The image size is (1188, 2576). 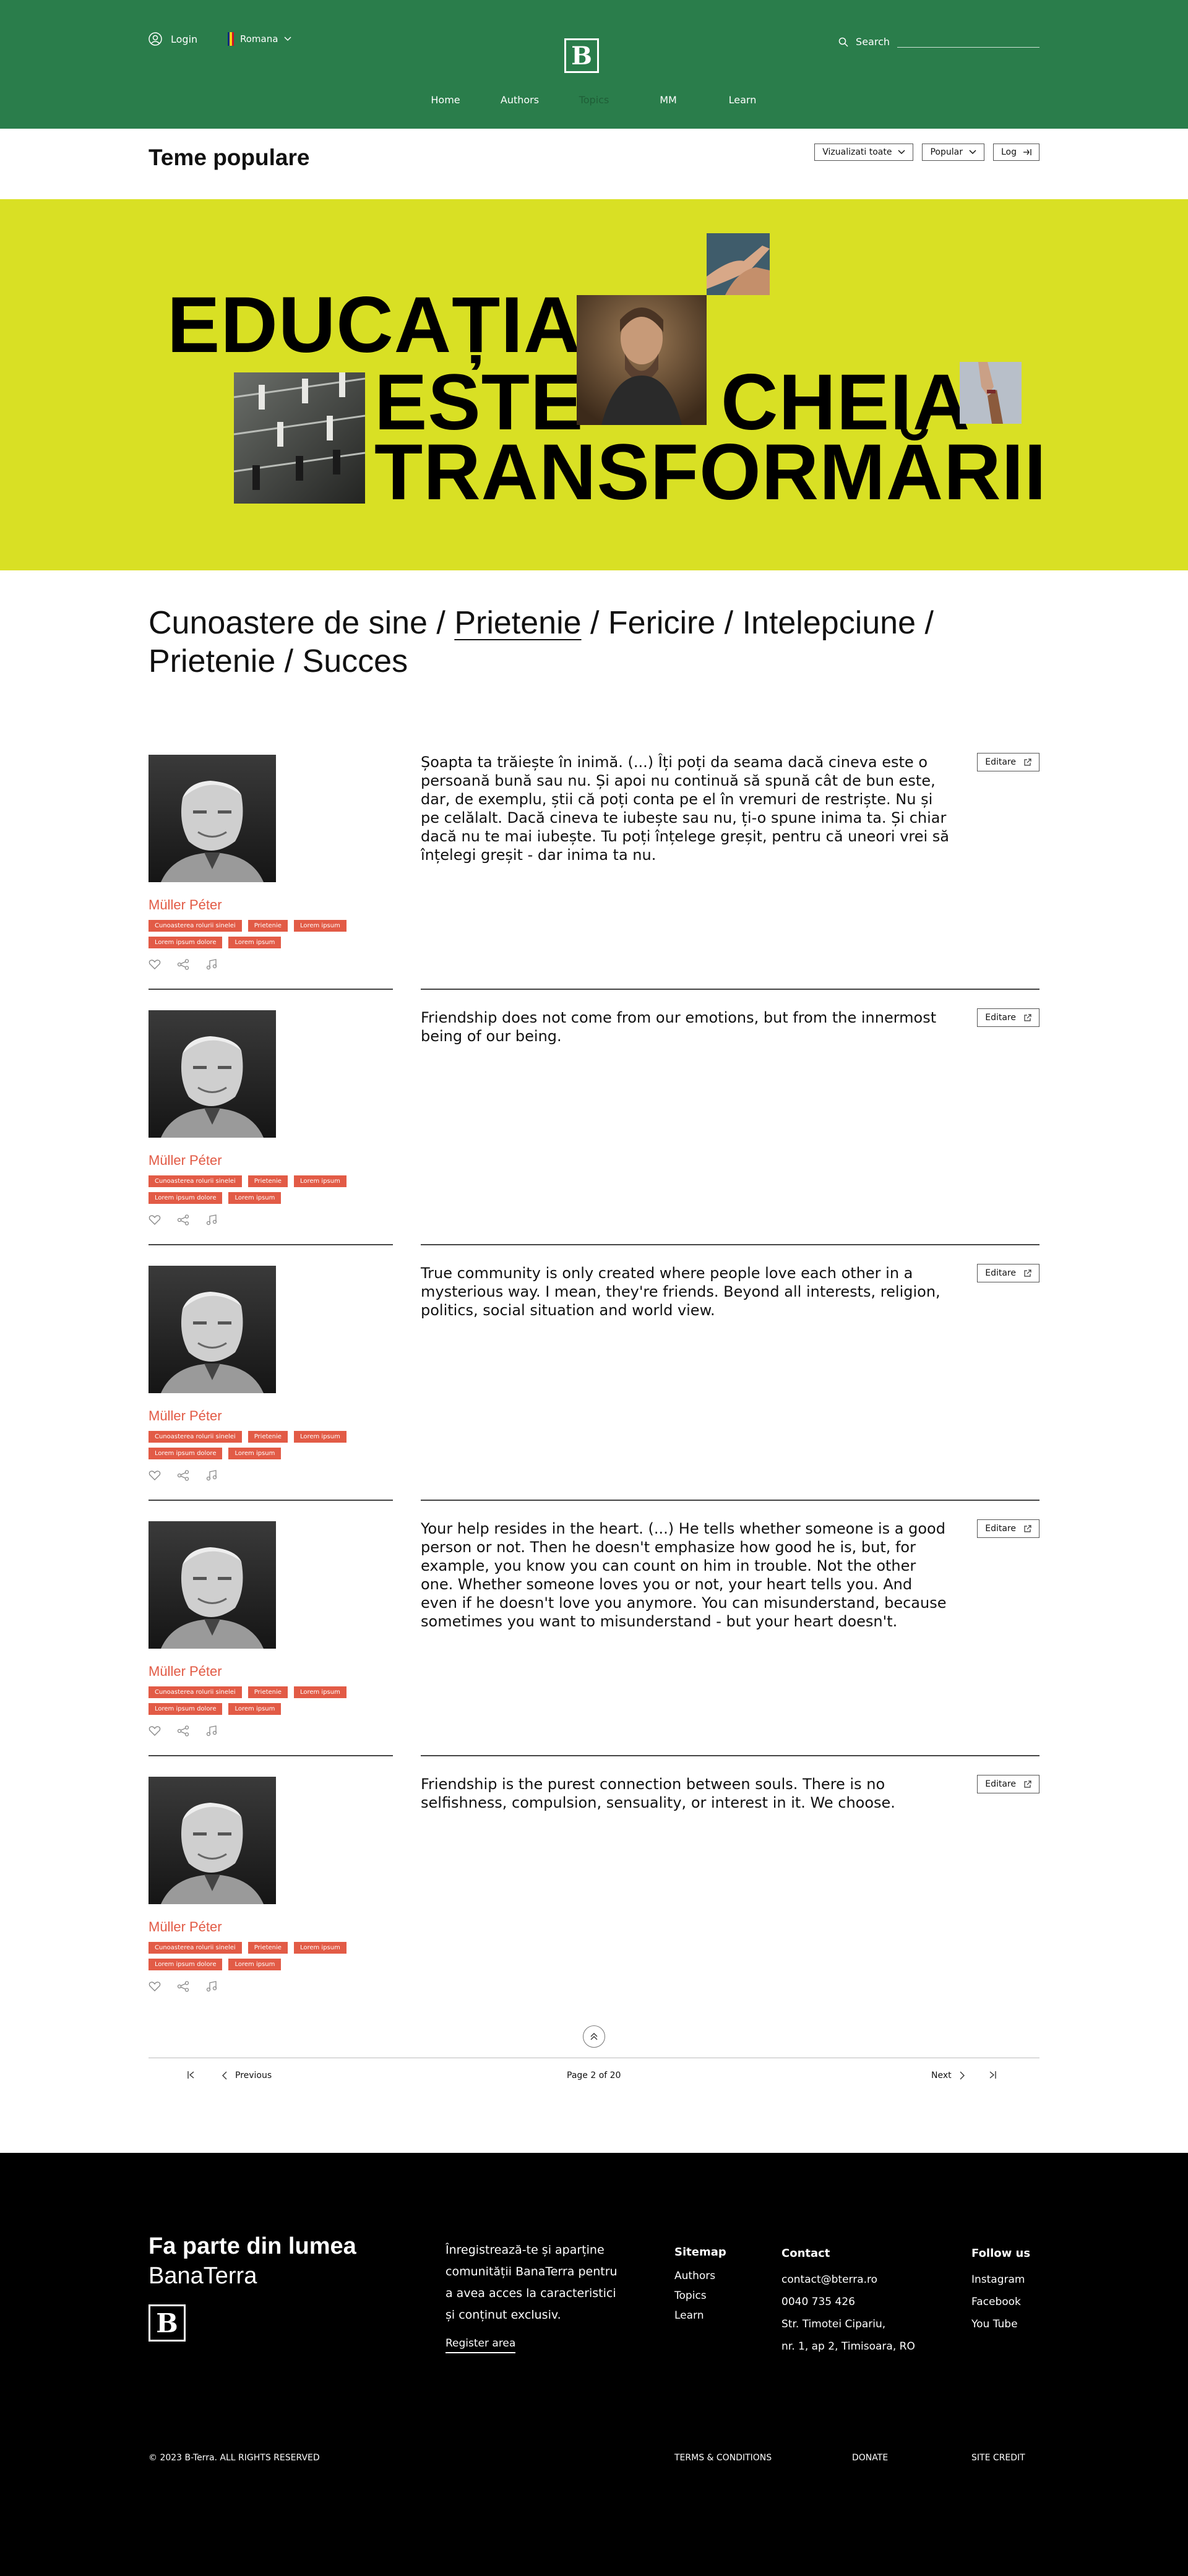 I want to click on site-logo: B, so click(x=581, y=55).